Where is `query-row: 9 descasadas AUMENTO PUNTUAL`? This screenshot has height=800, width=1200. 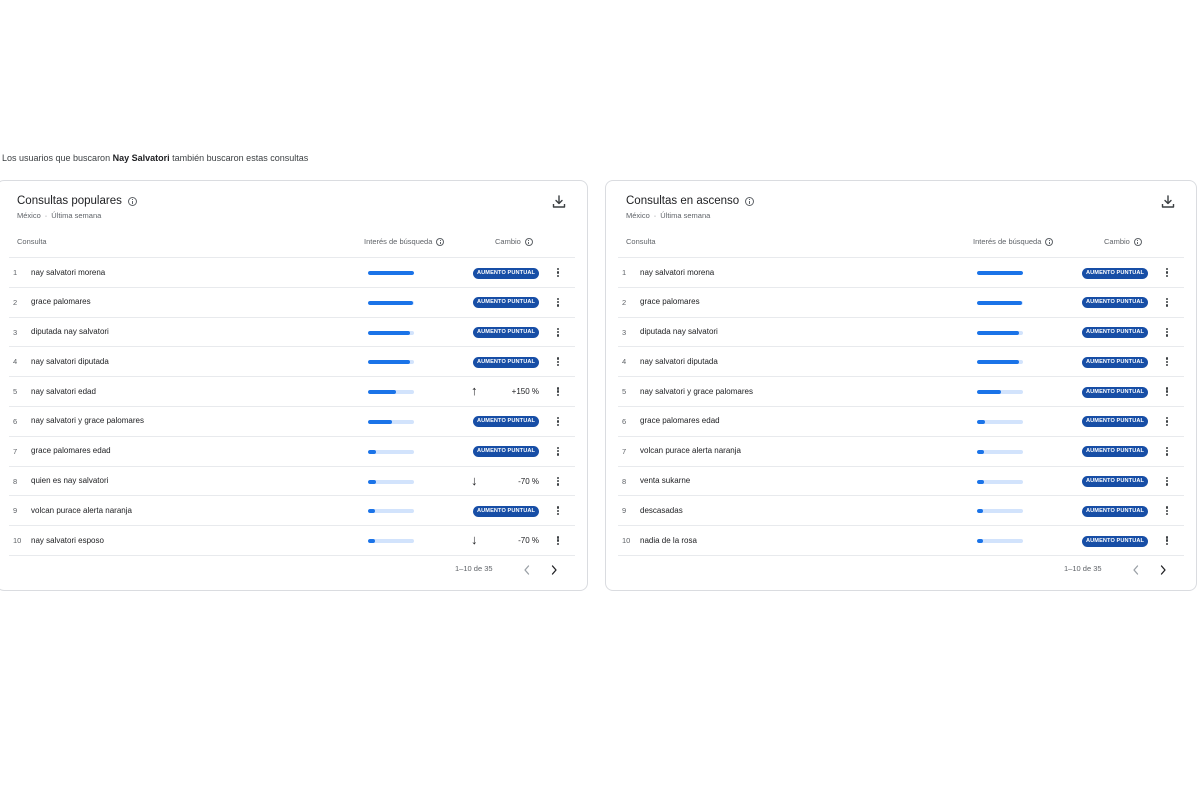
query-row: 9 descasadas AUMENTO PUNTUAL is located at coordinates (901, 511).